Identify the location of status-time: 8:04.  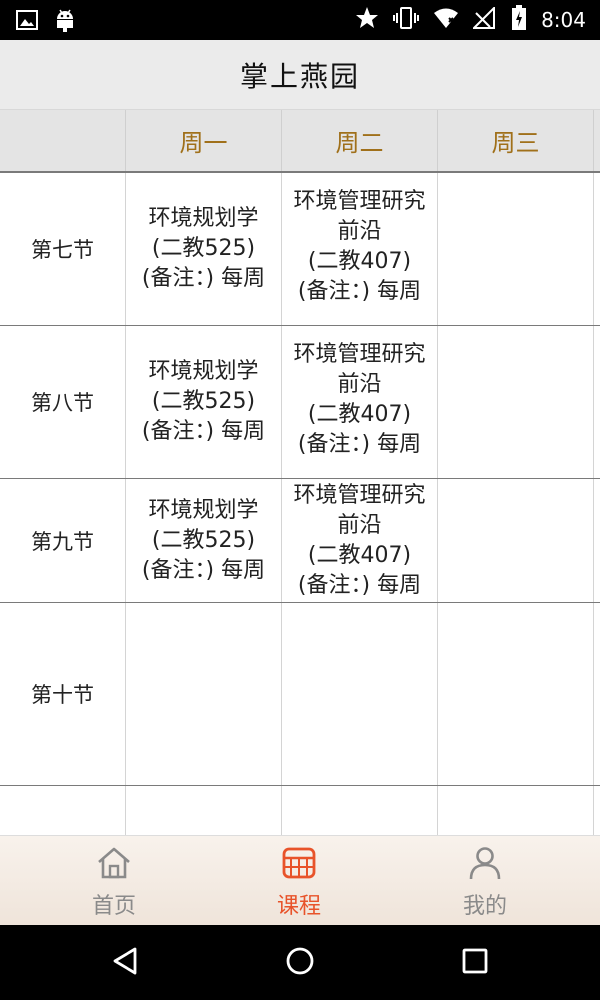
(563, 20).